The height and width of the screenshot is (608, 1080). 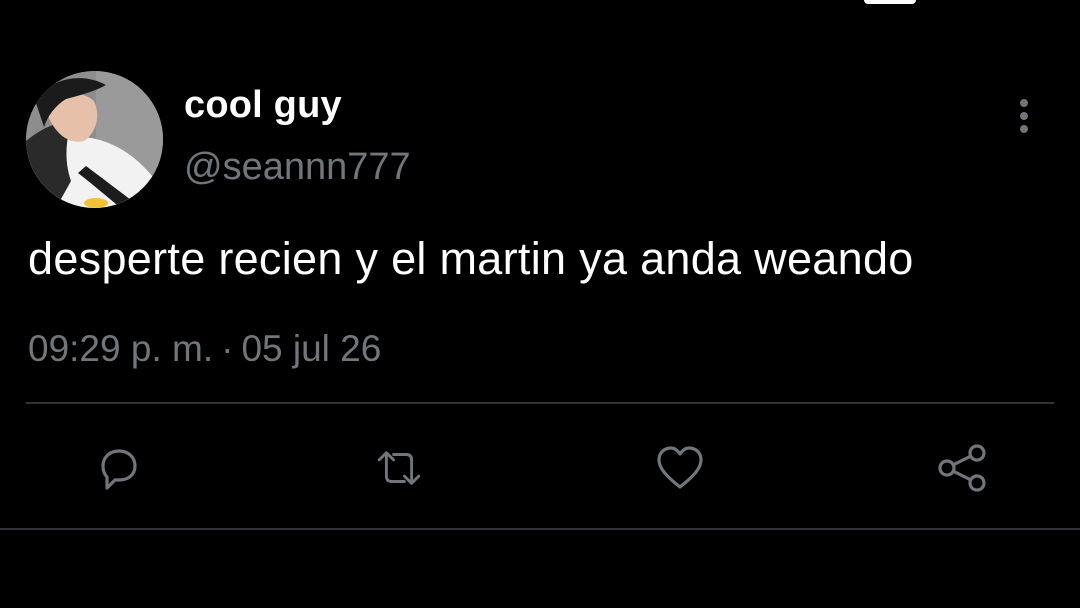 I want to click on reply-button, so click(x=118, y=468).